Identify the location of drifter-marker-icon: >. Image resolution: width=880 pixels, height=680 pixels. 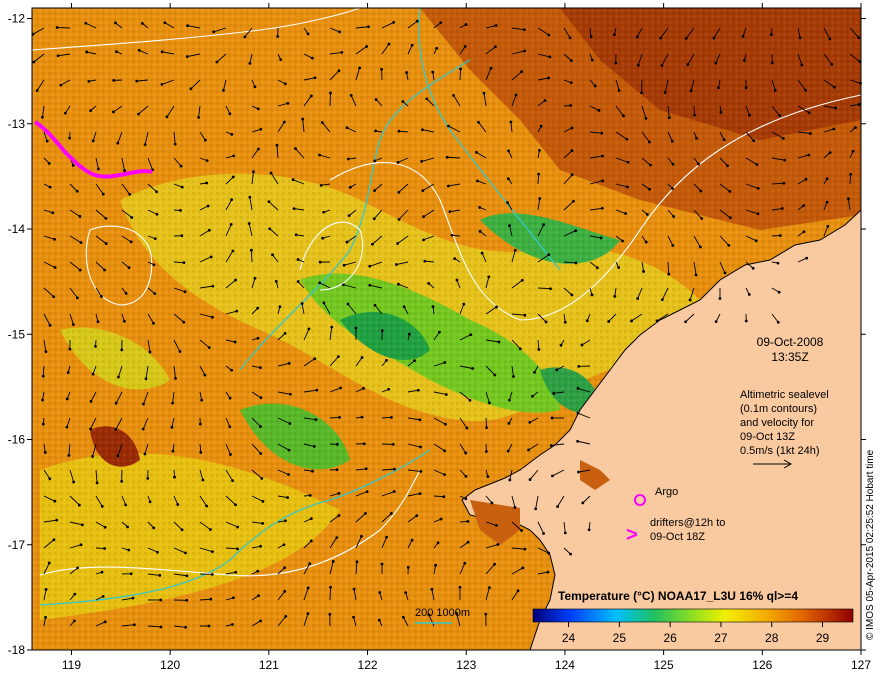
(632, 535).